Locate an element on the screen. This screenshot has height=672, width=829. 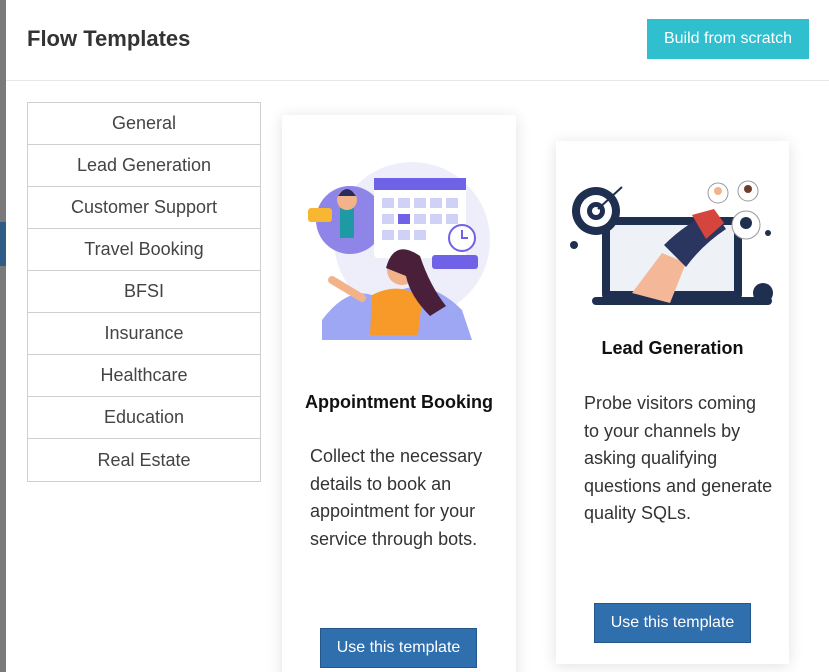
category-real-estate: Real Estate is located at coordinates (144, 460).